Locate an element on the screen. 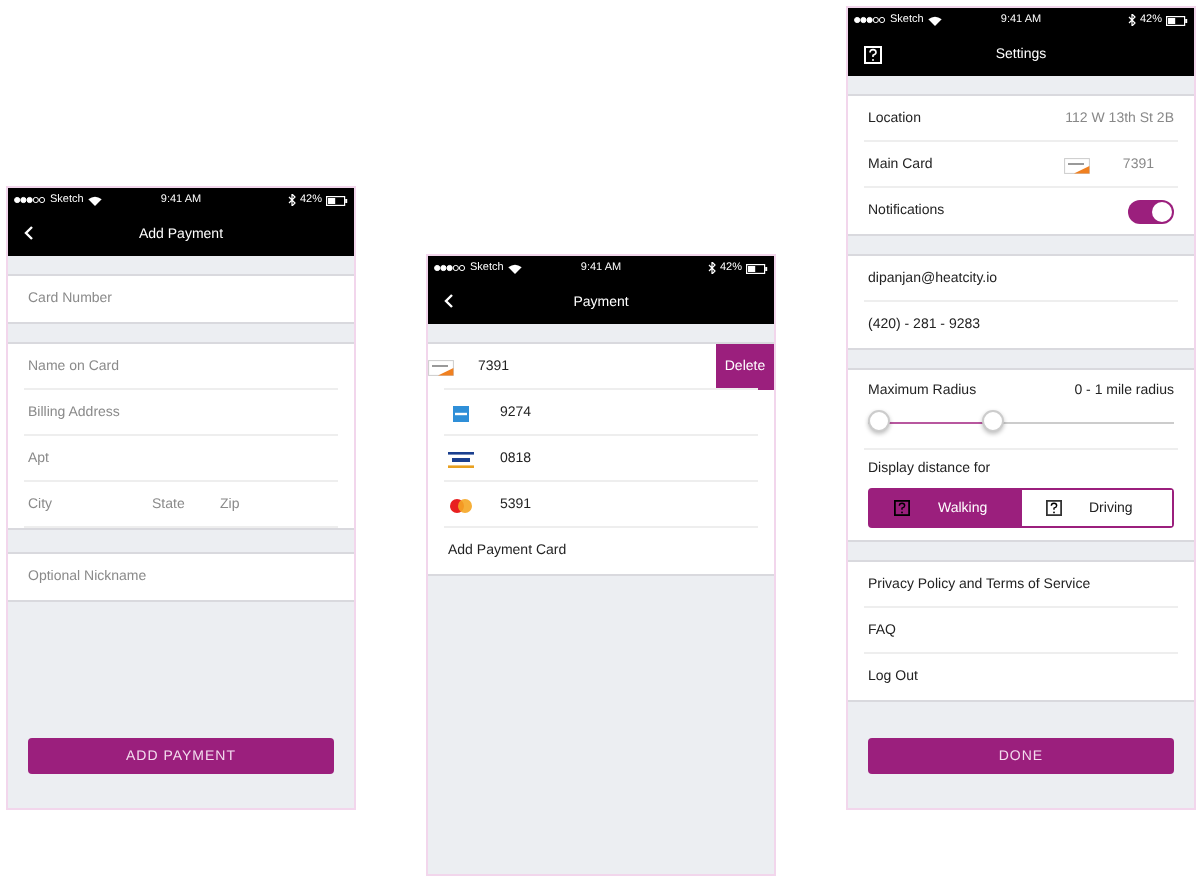  radius-slider is located at coordinates (1021, 423).